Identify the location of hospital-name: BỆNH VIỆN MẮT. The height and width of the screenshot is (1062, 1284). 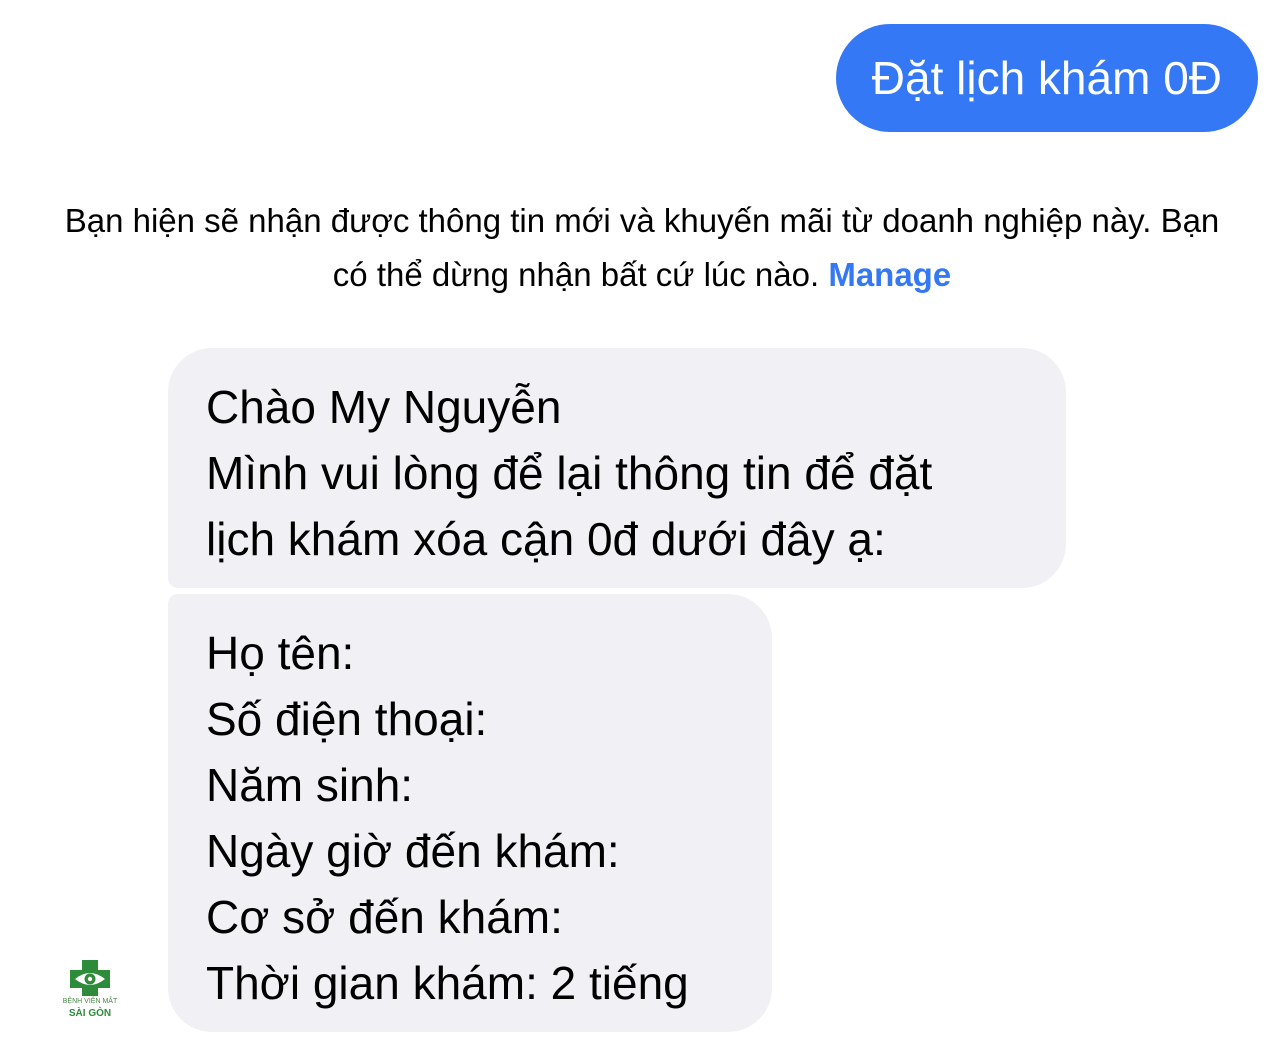
(90, 1001).